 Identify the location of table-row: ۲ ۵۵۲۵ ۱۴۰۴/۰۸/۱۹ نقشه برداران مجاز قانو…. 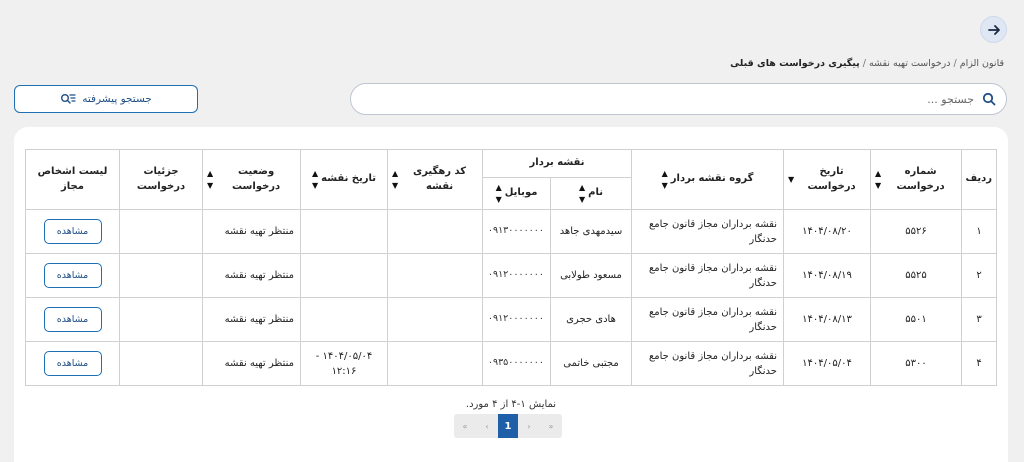
(511, 275).